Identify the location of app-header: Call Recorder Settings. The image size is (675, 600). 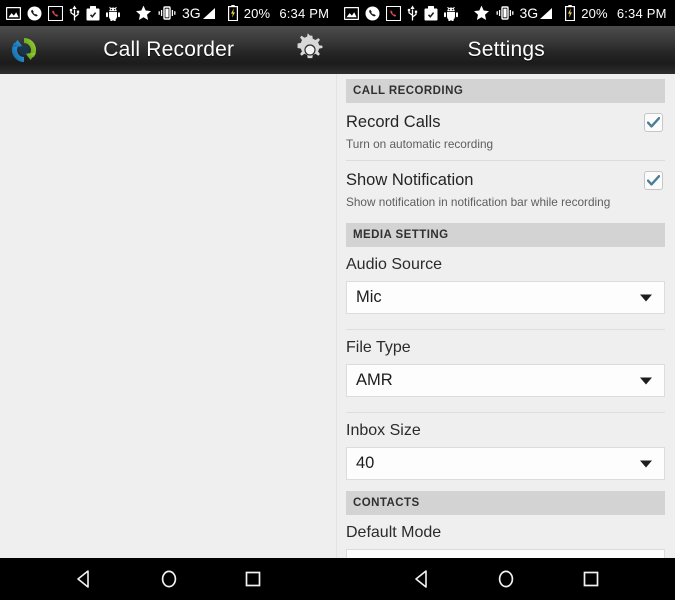
(337, 50).